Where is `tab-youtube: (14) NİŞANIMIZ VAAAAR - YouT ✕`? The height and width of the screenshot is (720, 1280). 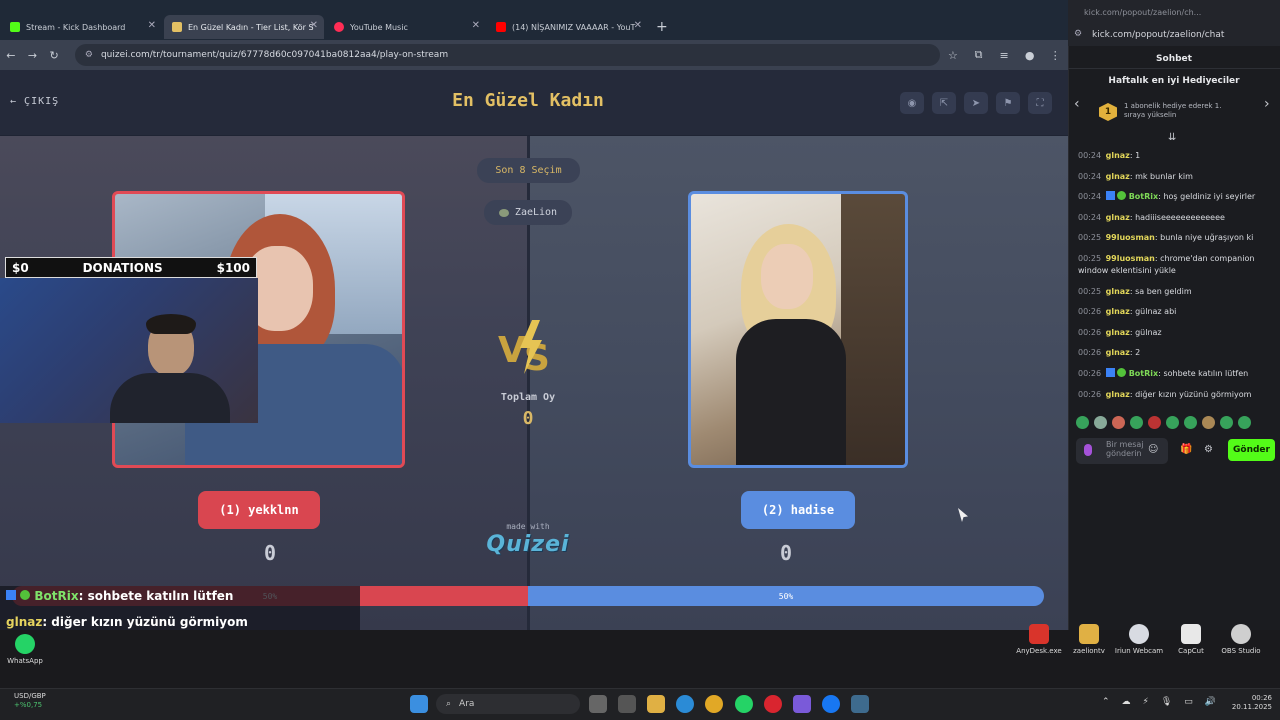 tab-youtube: (14) NİŞANIMIZ VAAAAR - YouT ✕ is located at coordinates (568, 27).